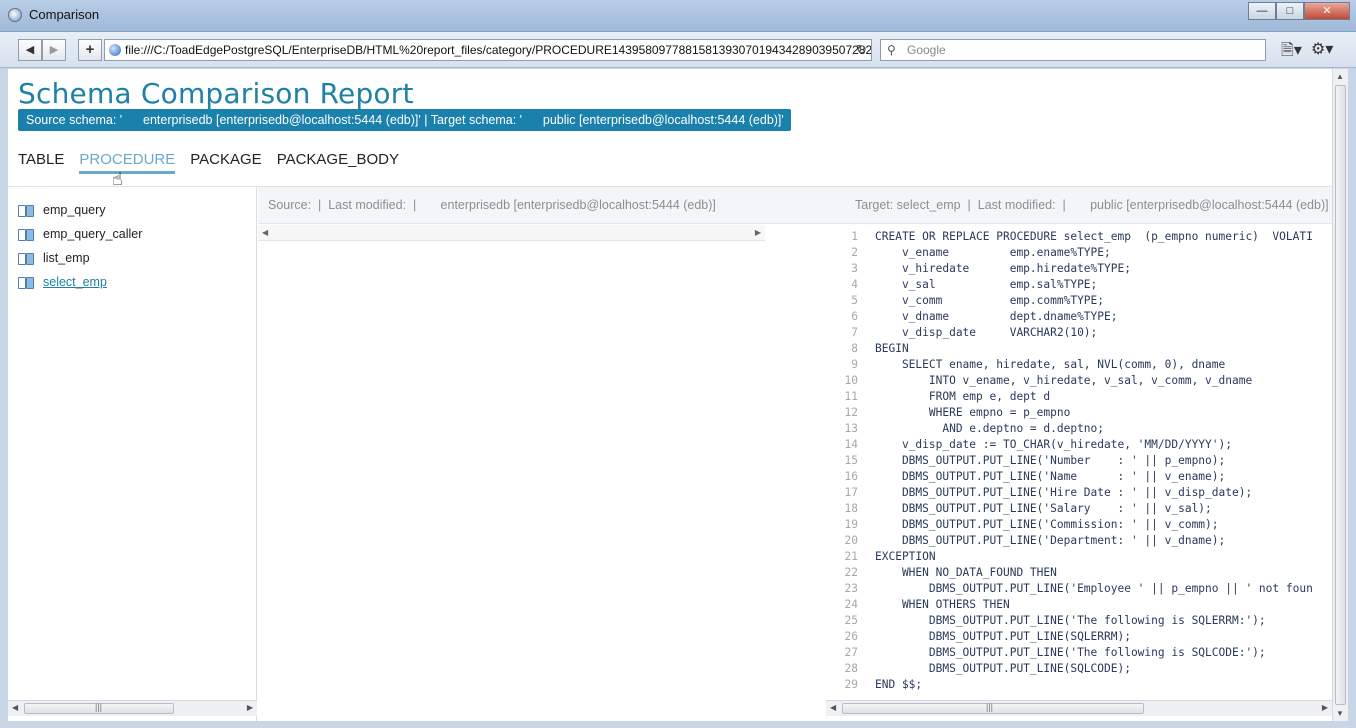  Describe the element at coordinates (993, 252) in the screenshot. I see `code-text: v_ename emp.ename%TYPE;` at that location.